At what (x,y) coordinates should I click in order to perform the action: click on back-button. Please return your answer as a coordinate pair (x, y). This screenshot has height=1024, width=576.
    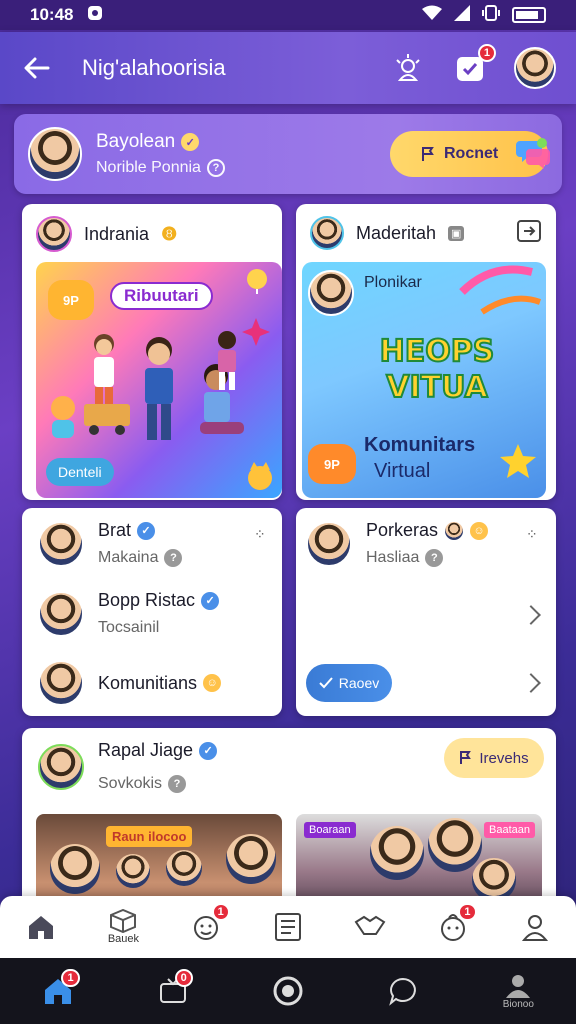
    Looking at the image, I should click on (37, 68).